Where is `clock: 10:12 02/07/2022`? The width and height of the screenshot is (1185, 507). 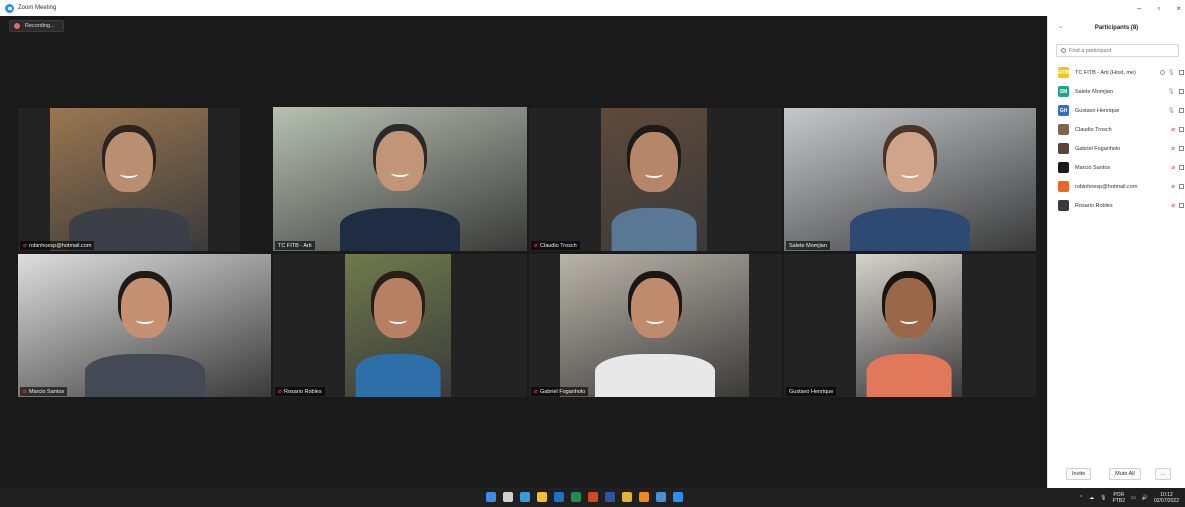 clock: 10:12 02/07/2022 is located at coordinates (1166, 498).